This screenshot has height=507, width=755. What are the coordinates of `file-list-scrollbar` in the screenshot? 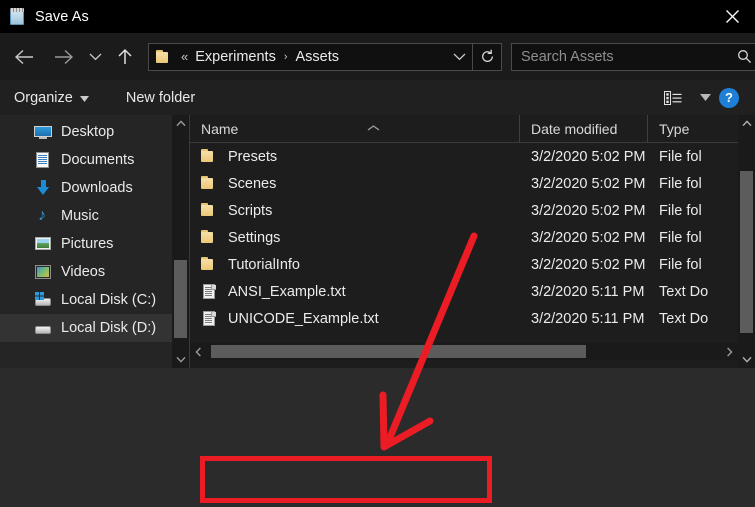 It's located at (746, 241).